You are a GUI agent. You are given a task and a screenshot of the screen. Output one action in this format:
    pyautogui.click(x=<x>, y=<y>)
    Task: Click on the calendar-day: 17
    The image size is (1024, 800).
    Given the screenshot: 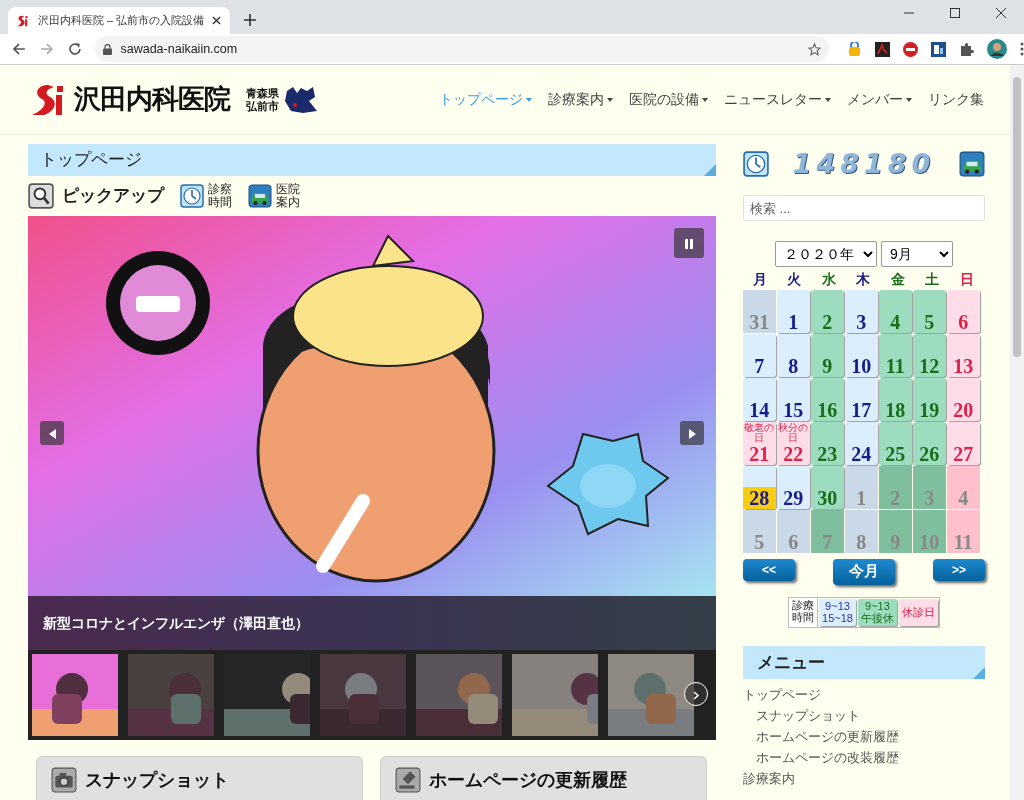 What is the action you would take?
    pyautogui.click(x=861, y=399)
    